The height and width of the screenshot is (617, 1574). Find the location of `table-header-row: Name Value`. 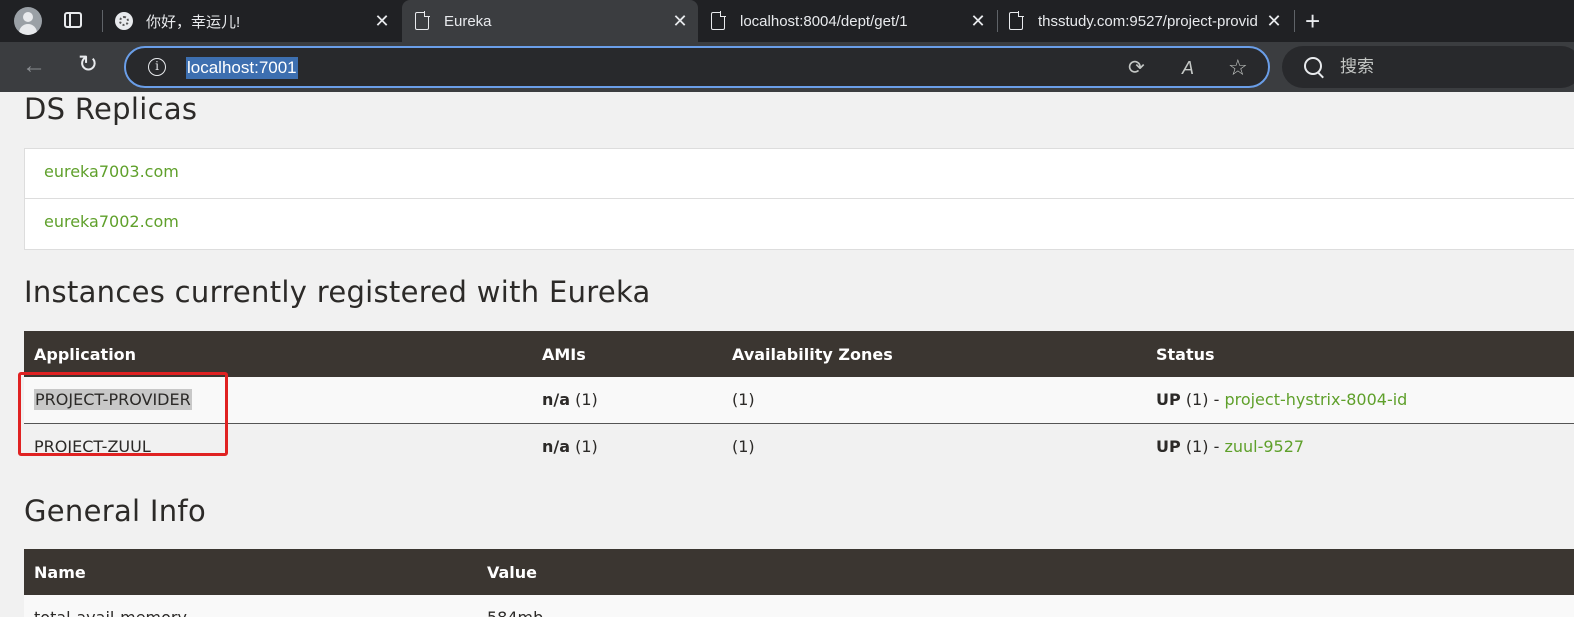

table-header-row: Name Value is located at coordinates (799, 572).